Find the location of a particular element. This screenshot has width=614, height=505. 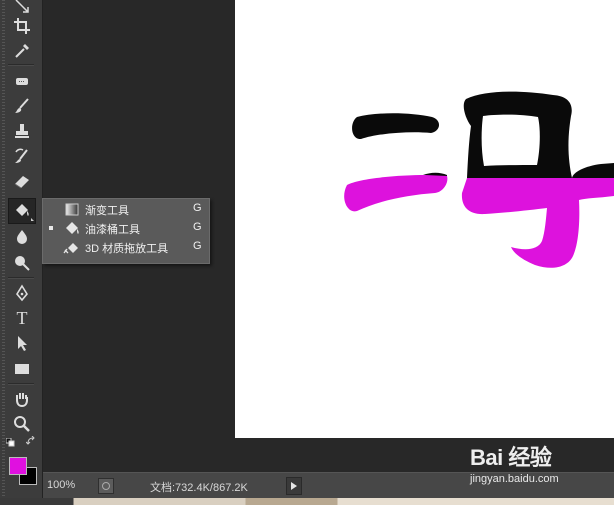

clone-stamp-tool-button is located at coordinates (22, 131).